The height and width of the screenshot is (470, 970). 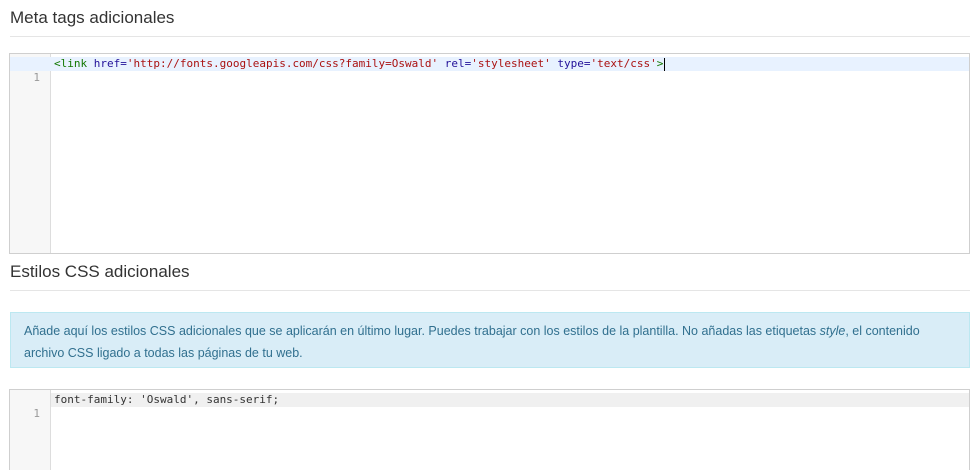 I want to click on css-title: Estilos CSS adicionales, so click(x=100, y=271).